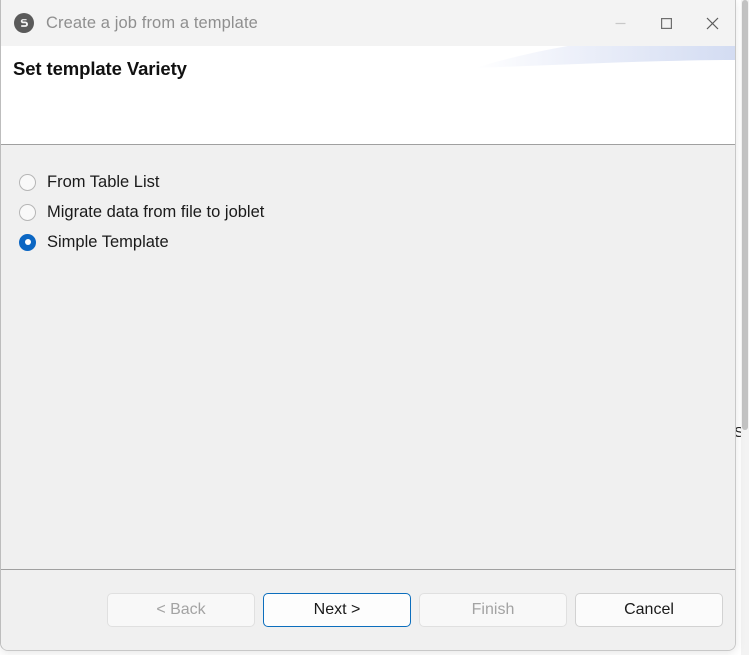 The image size is (749, 655). I want to click on header-decoration-swoosh, so click(605, 57).